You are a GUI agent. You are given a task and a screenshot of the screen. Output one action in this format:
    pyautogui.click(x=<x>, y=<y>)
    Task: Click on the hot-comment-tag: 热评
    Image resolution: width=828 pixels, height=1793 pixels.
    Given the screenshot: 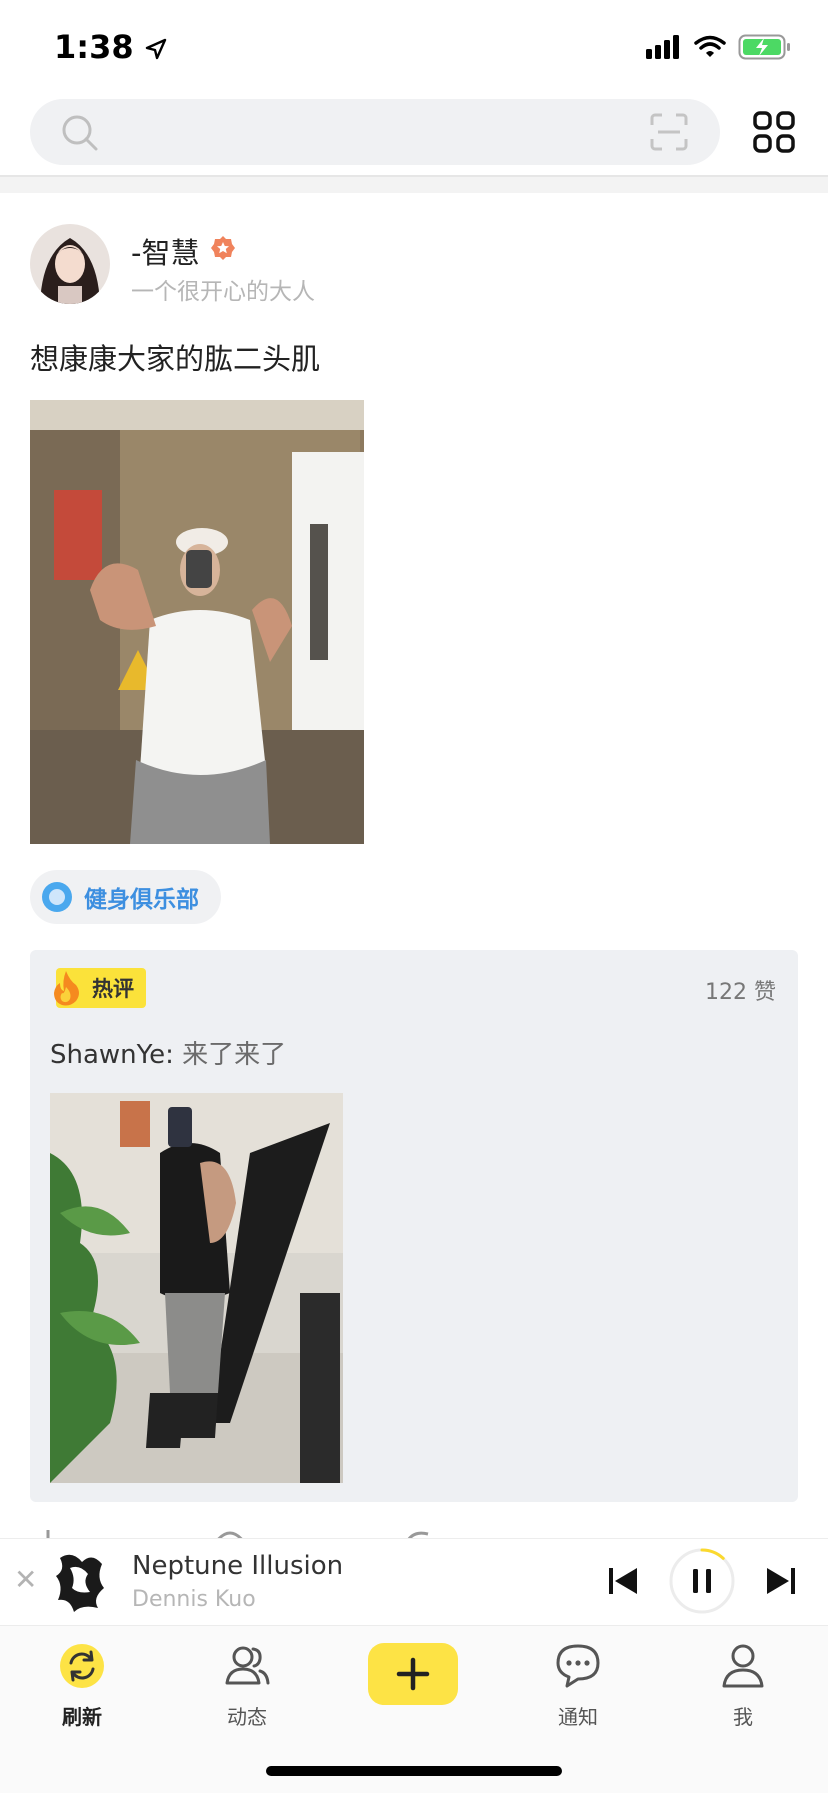 What is the action you would take?
    pyautogui.click(x=98, y=988)
    